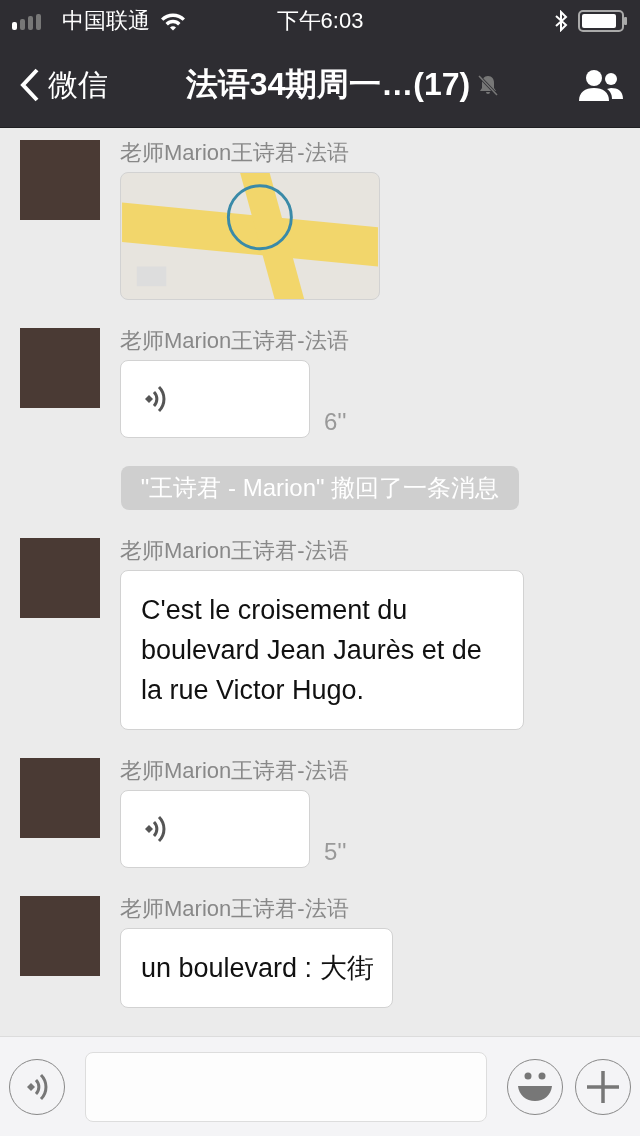 This screenshot has height=1136, width=640. I want to click on battery-icon, so click(603, 21).